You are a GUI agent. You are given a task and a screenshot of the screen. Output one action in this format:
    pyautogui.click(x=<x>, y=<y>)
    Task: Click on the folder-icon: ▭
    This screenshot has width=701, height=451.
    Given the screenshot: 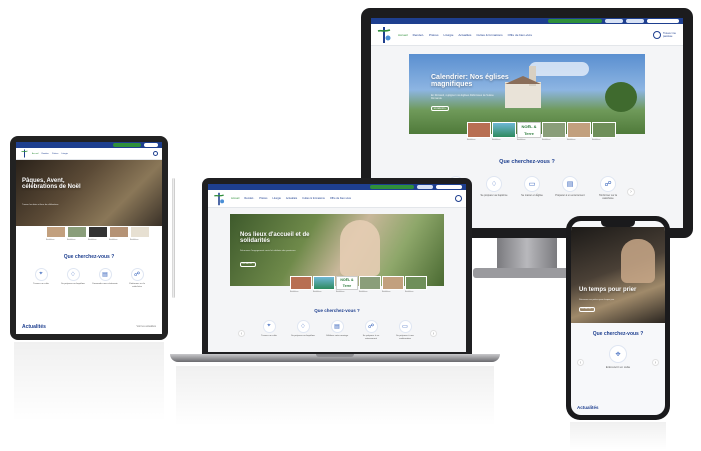 What is the action you would take?
    pyautogui.click(x=405, y=326)
    